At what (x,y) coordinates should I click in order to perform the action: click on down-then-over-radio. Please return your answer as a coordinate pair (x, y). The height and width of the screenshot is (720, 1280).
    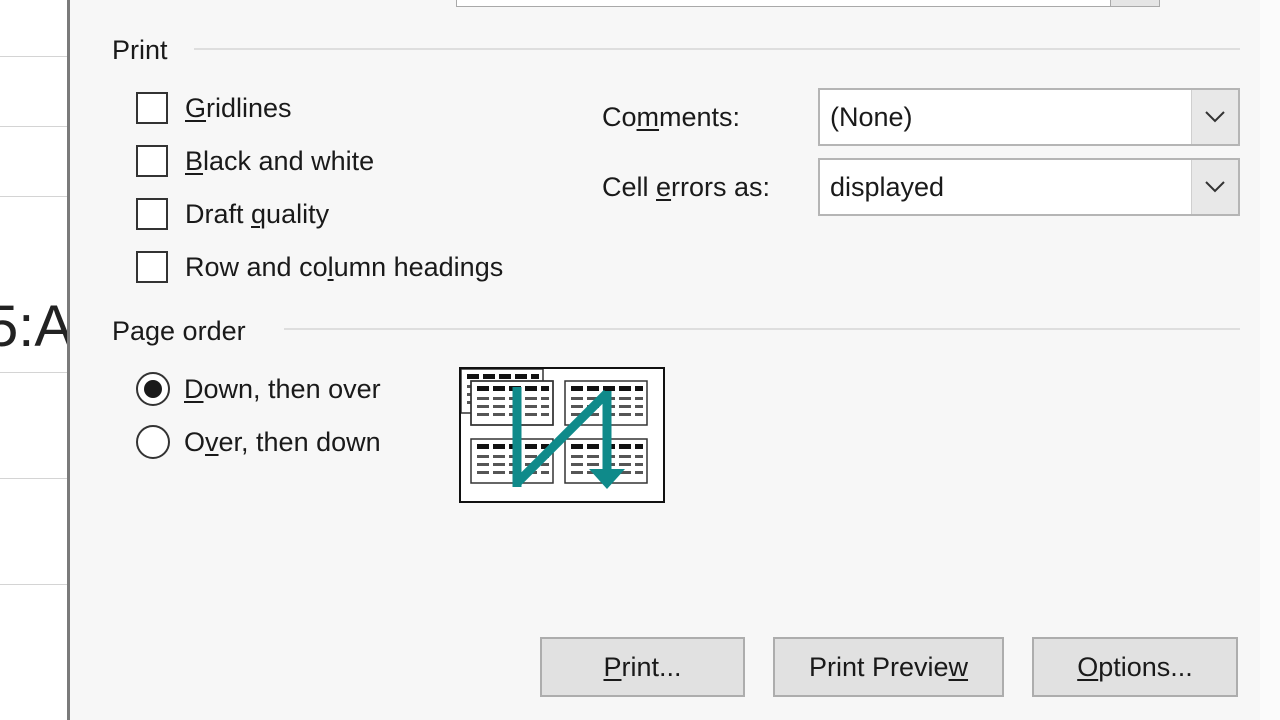
    Looking at the image, I should click on (153, 389).